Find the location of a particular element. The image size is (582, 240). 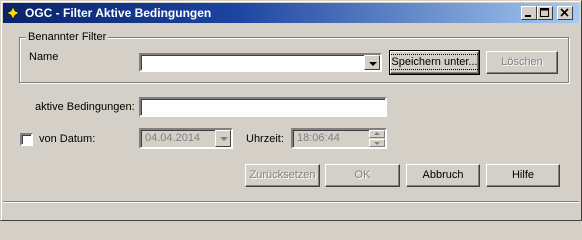

reset-button-label: Zurücksetzen is located at coordinates (282, 175).